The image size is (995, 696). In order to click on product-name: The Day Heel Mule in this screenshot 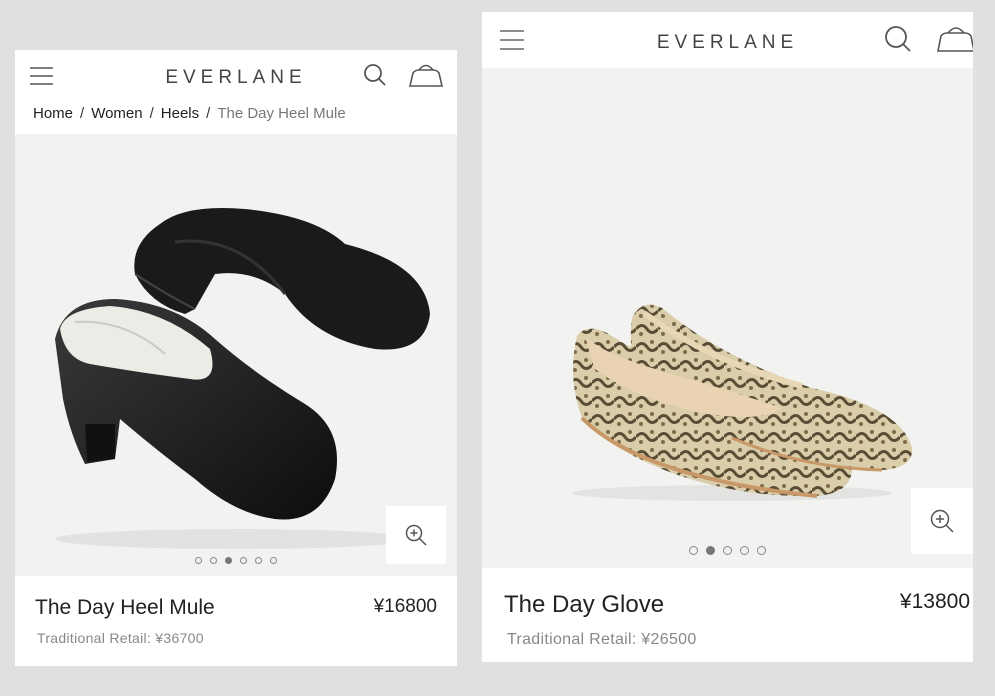, I will do `click(125, 607)`.